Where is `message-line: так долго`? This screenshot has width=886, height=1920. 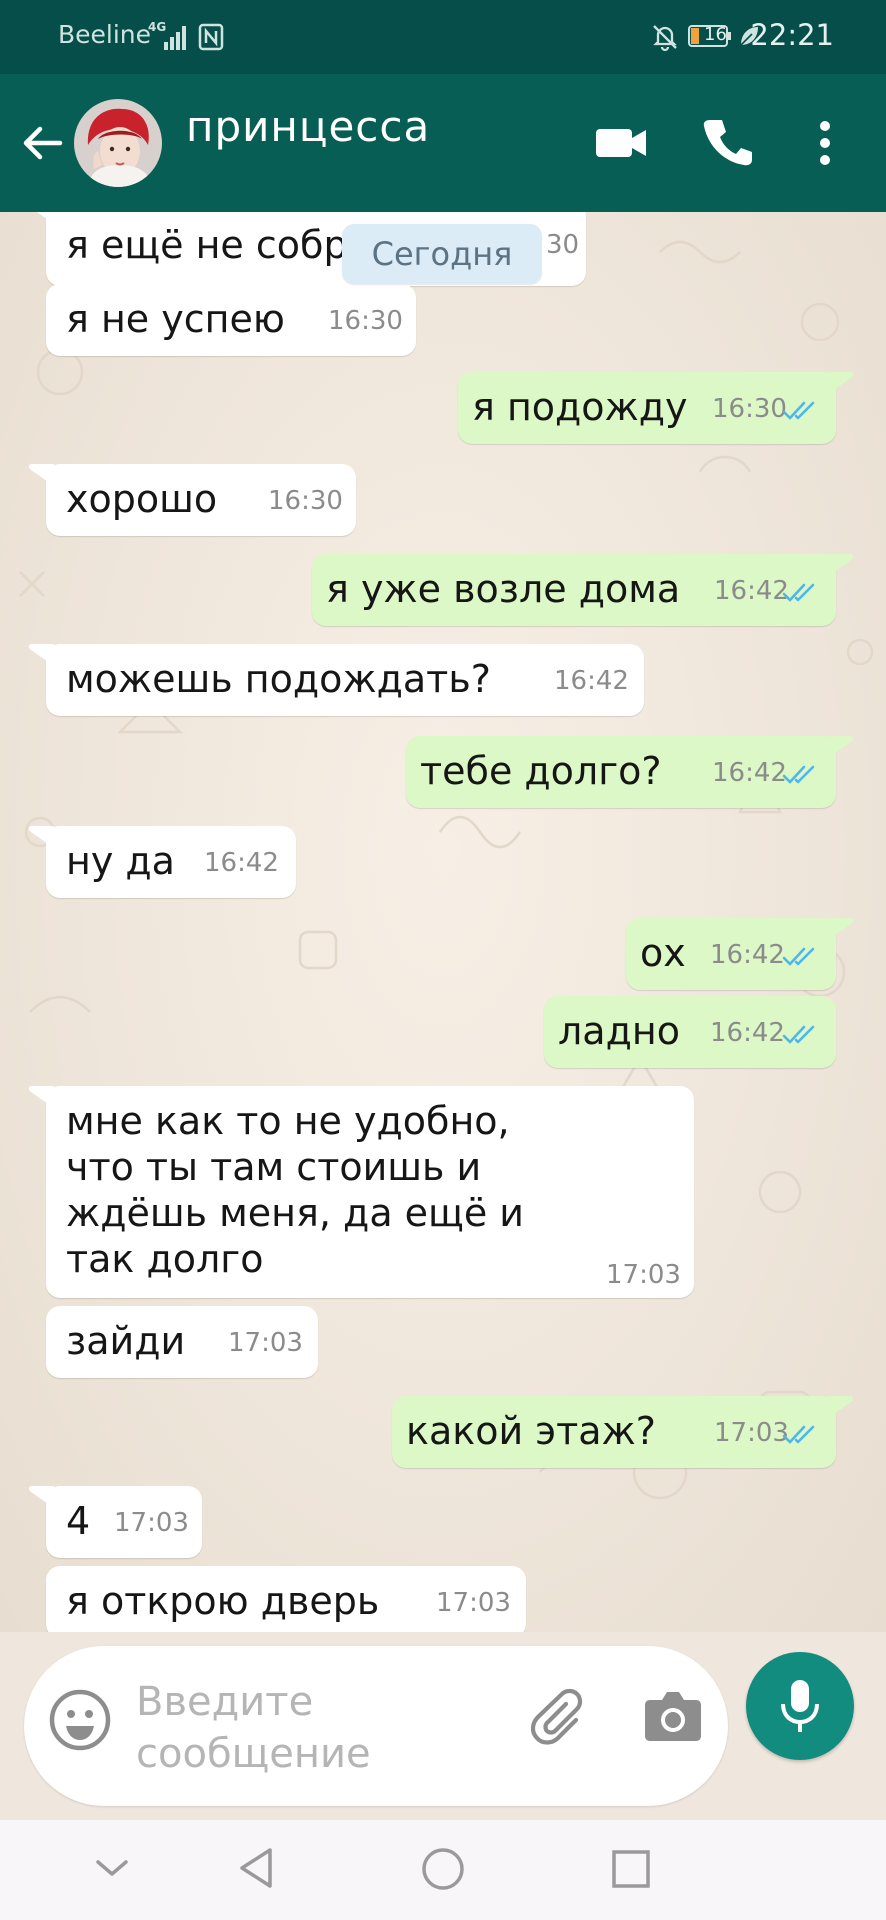 message-line: так долго is located at coordinates (165, 1259).